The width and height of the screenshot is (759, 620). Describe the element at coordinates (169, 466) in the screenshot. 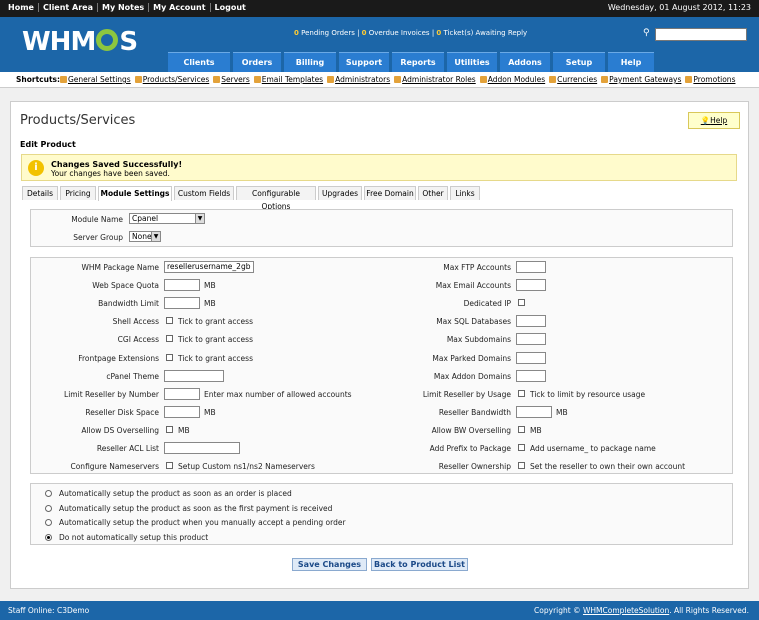

I see `configure-nameservers-checkbox` at that location.